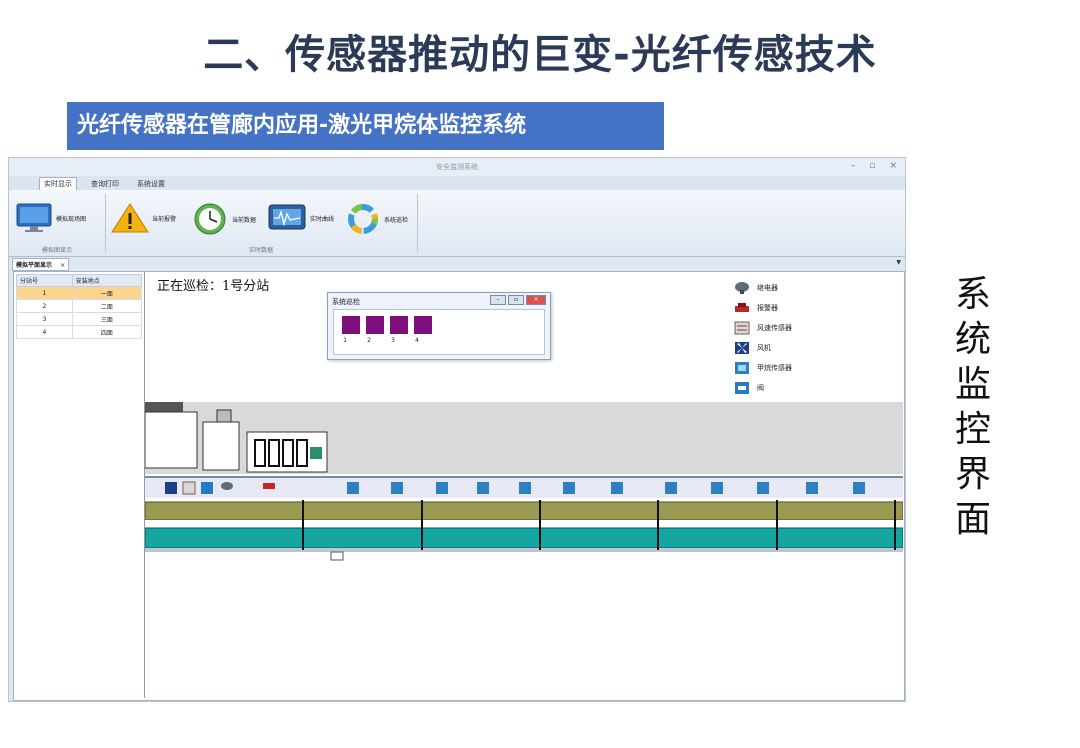 The height and width of the screenshot is (748, 1080). I want to click on cell-station: 3, so click(44, 319).